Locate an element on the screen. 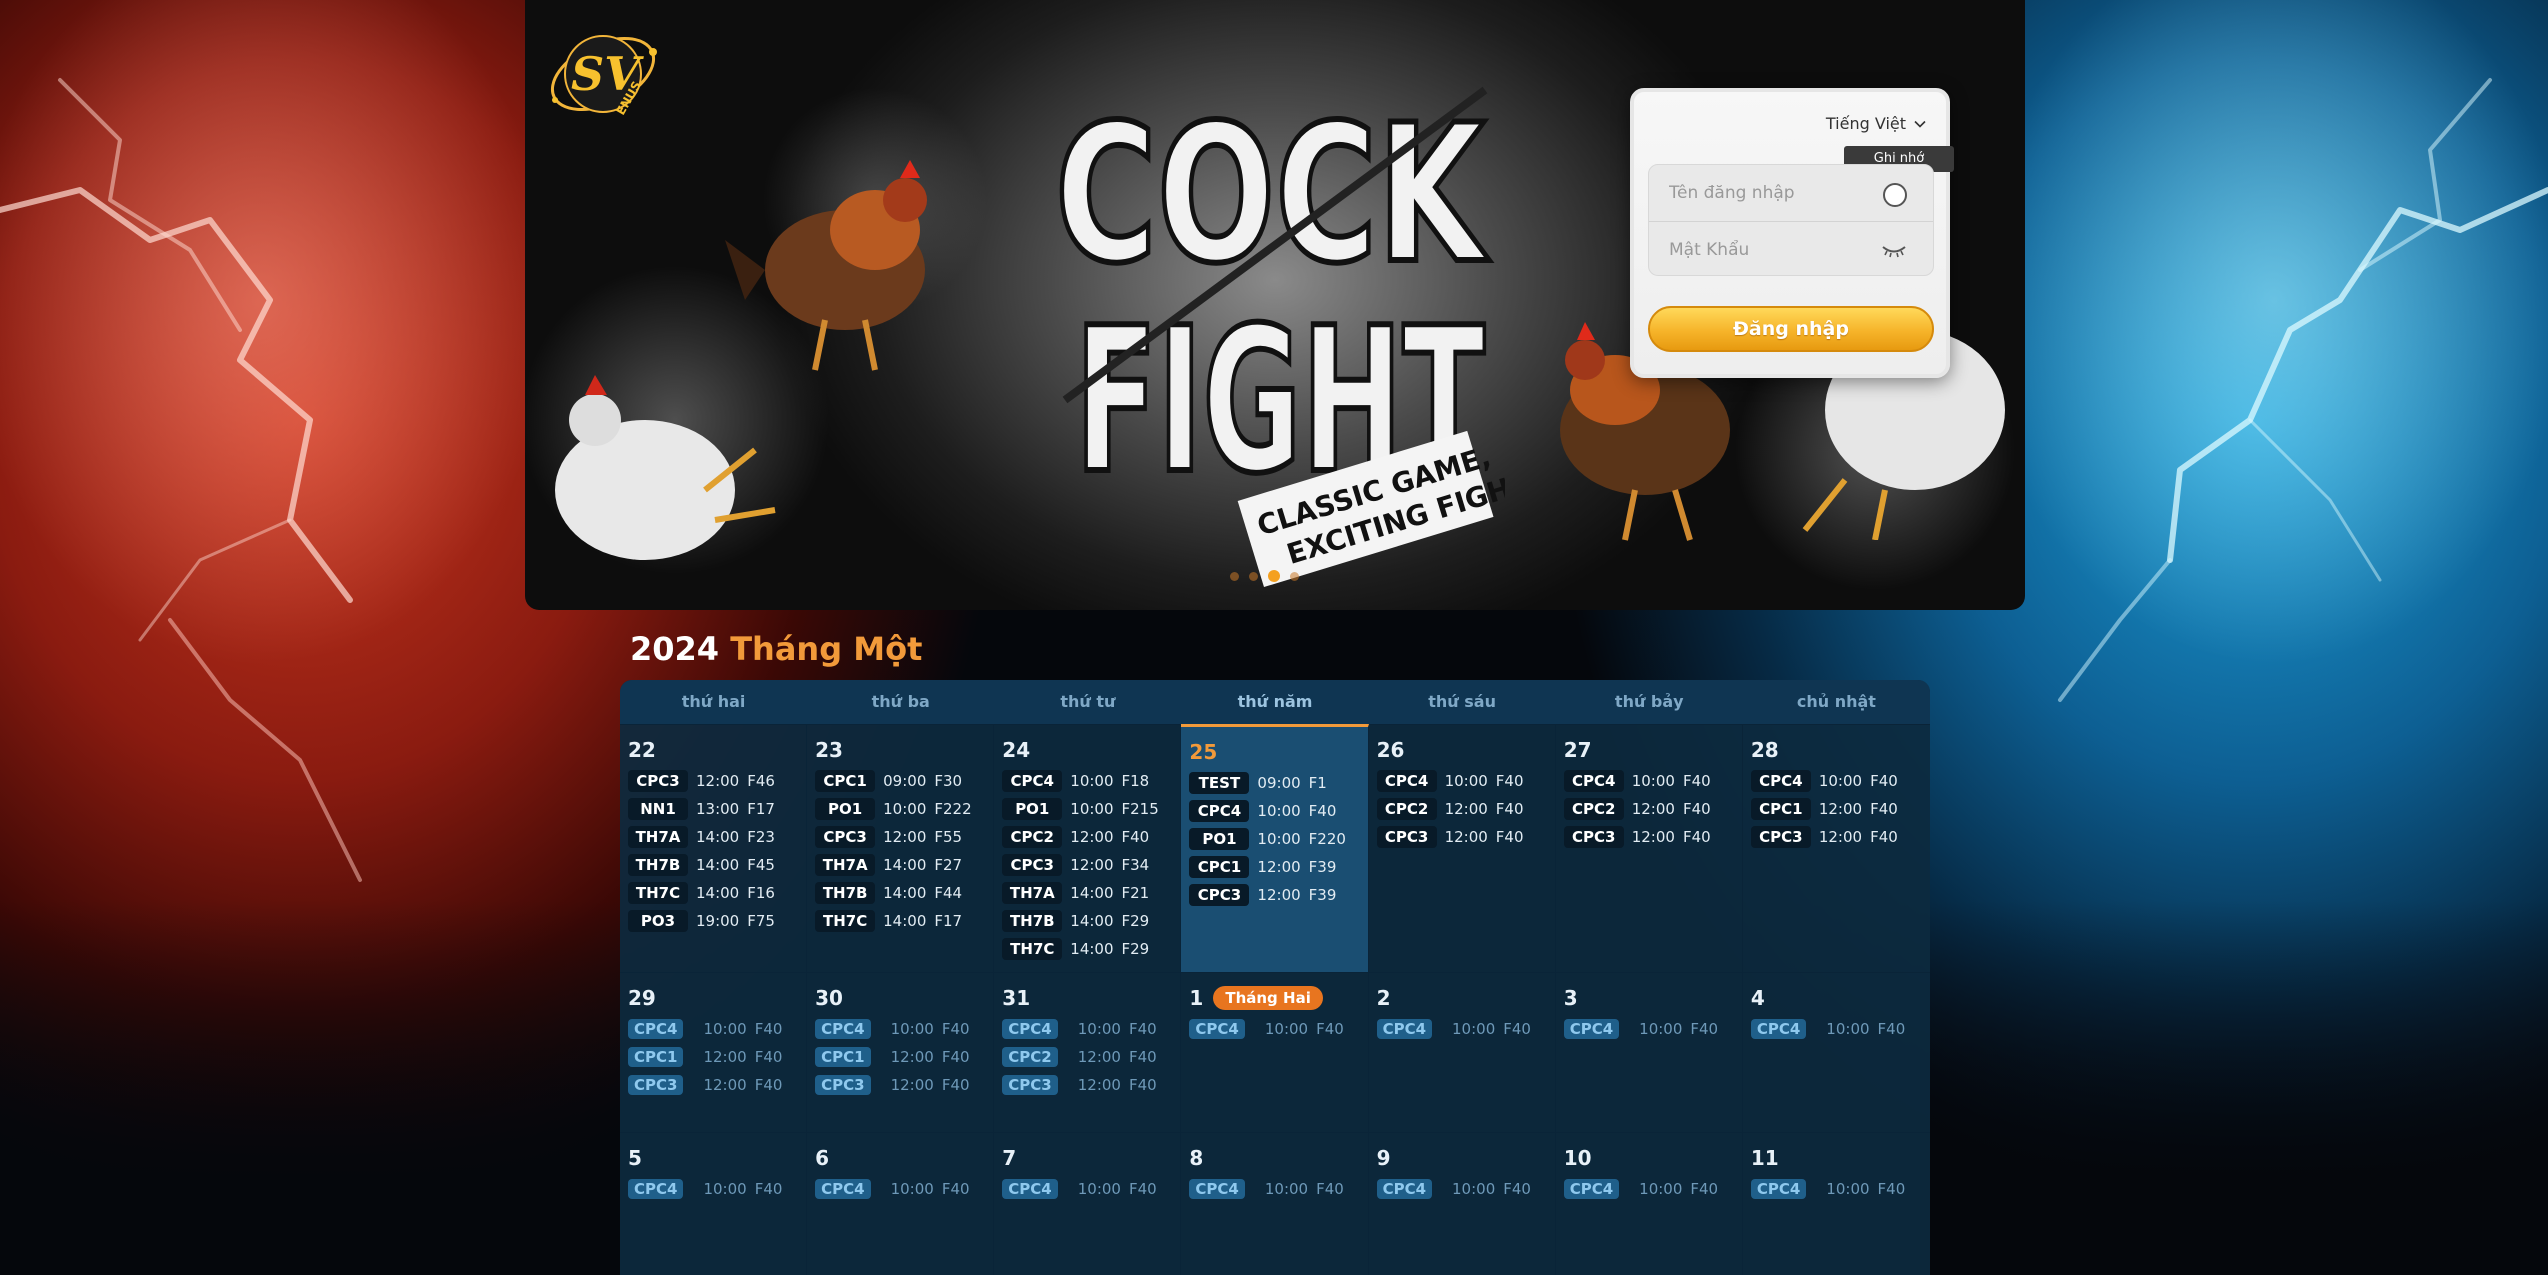 This screenshot has height=1275, width=2548. event-item: CPC1 12:00 F39 is located at coordinates (1274, 867).